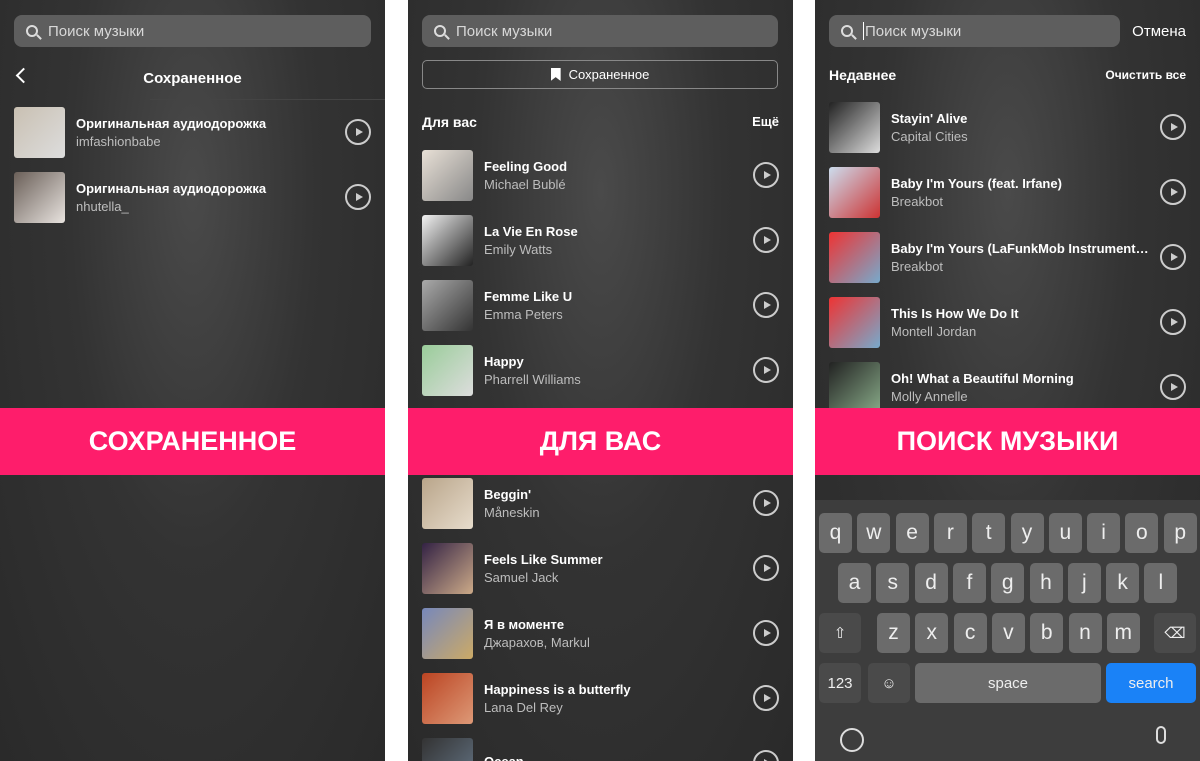 This screenshot has width=1200, height=761. What do you see at coordinates (932, 633) in the screenshot?
I see `key-x: x` at bounding box center [932, 633].